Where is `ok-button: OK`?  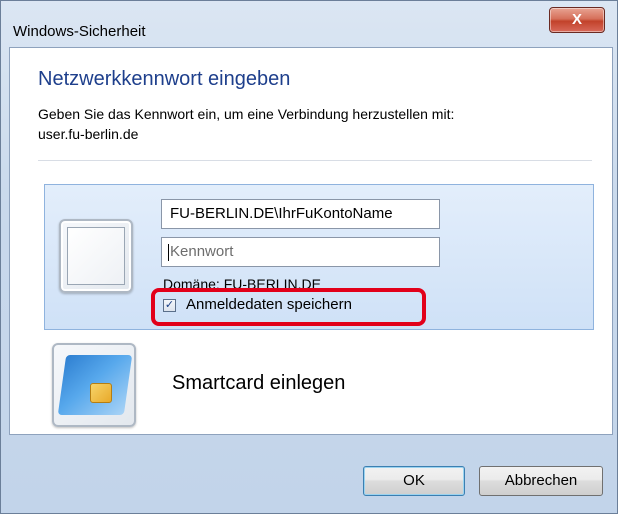
ok-button: OK is located at coordinates (414, 481).